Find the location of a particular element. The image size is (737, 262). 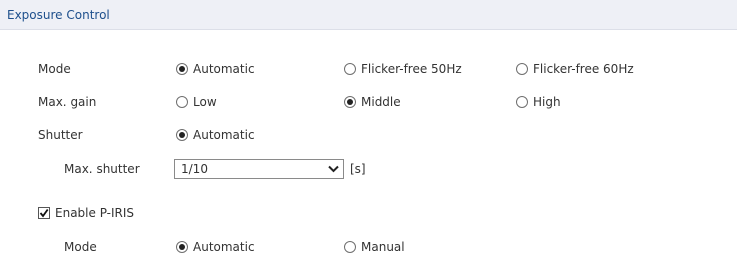

enable-piris-label: Enable P-IRIS is located at coordinates (95, 213).